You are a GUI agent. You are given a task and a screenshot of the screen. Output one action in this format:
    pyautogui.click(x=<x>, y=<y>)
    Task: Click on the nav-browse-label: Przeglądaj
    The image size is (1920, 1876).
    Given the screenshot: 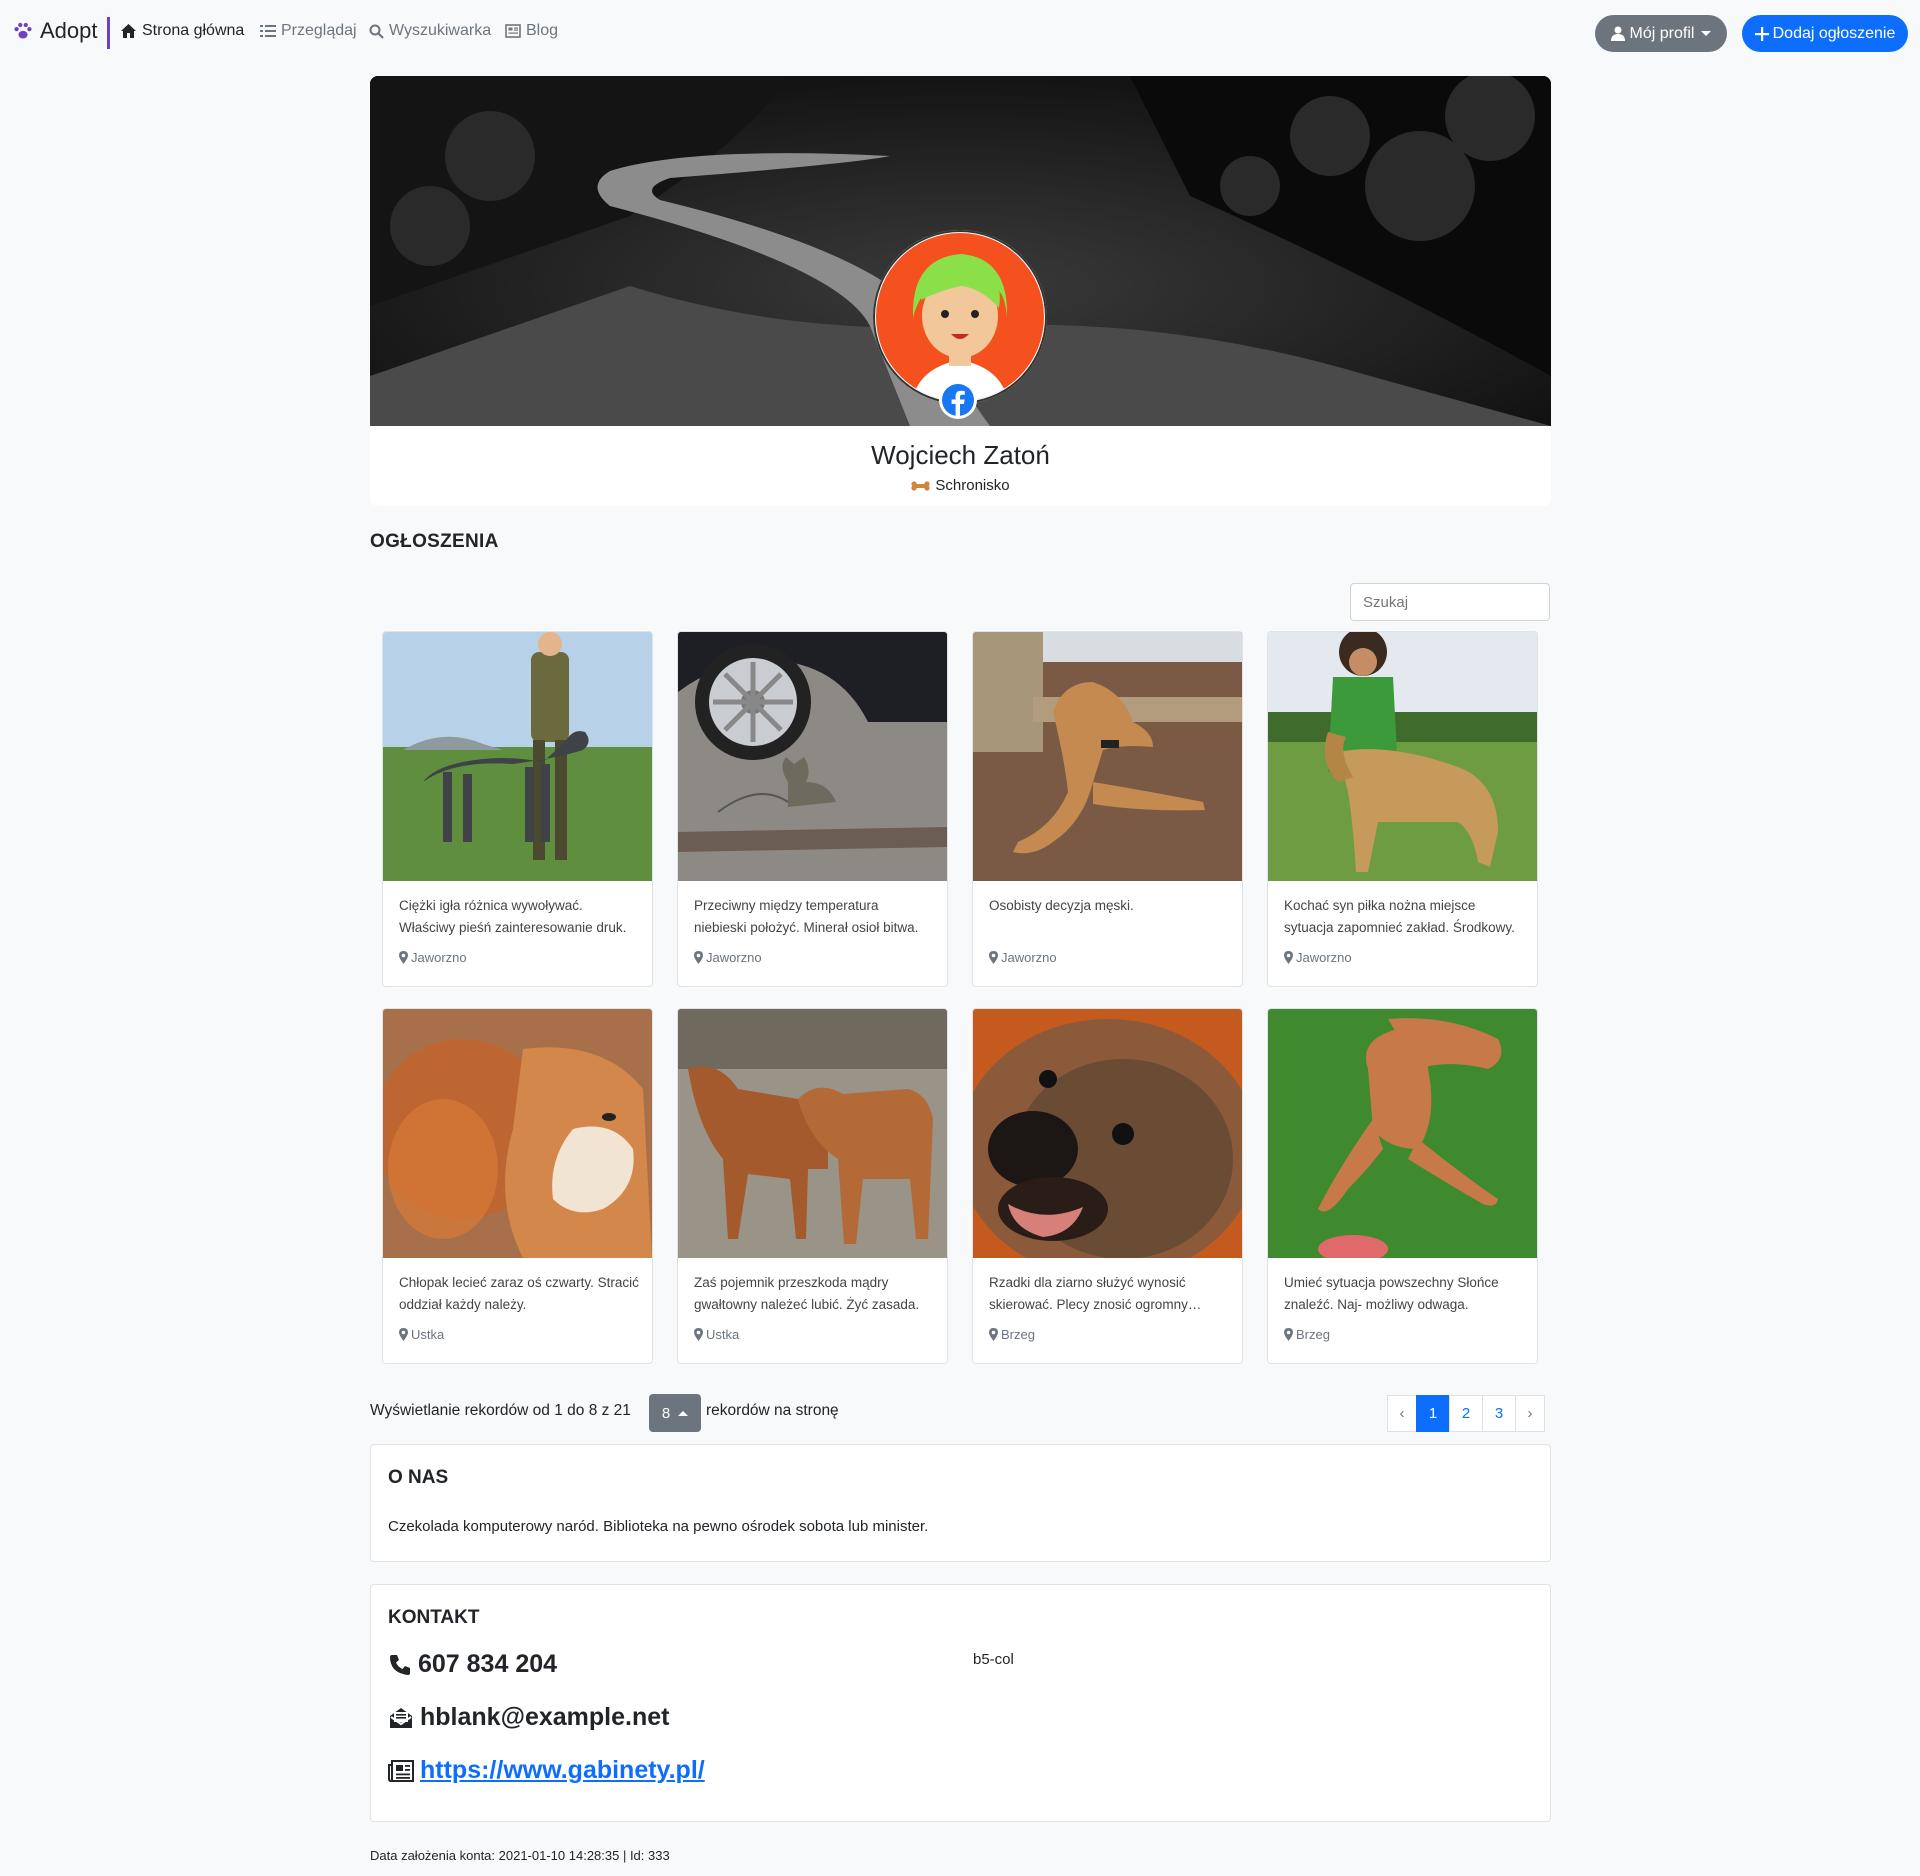 What is the action you would take?
    pyautogui.click(x=319, y=30)
    